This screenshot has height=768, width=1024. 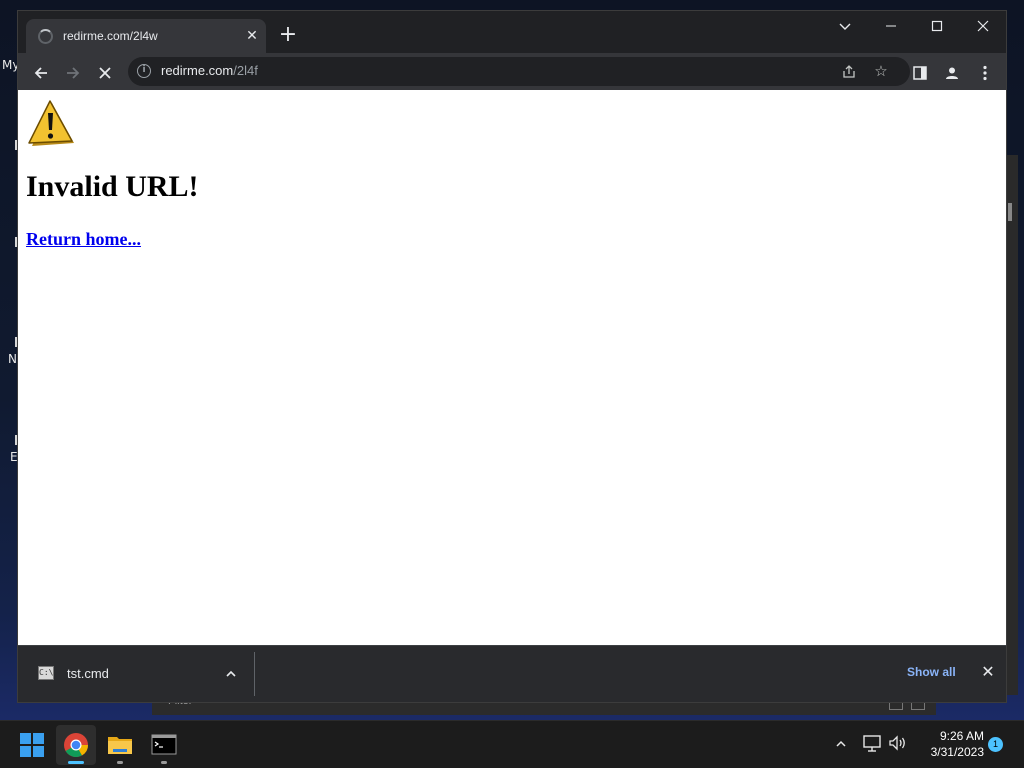 What do you see at coordinates (73, 72) in the screenshot?
I see `forward-button` at bounding box center [73, 72].